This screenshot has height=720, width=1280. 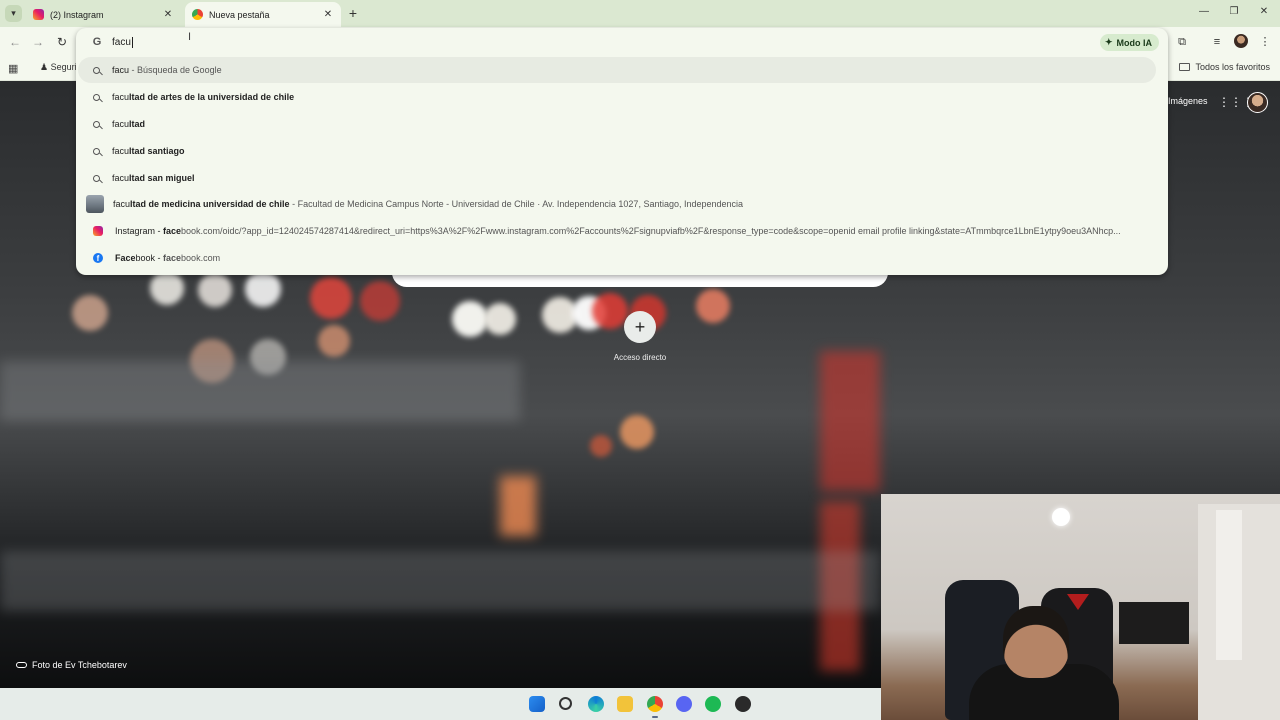 What do you see at coordinates (132, 42) in the screenshot?
I see `text-caret` at bounding box center [132, 42].